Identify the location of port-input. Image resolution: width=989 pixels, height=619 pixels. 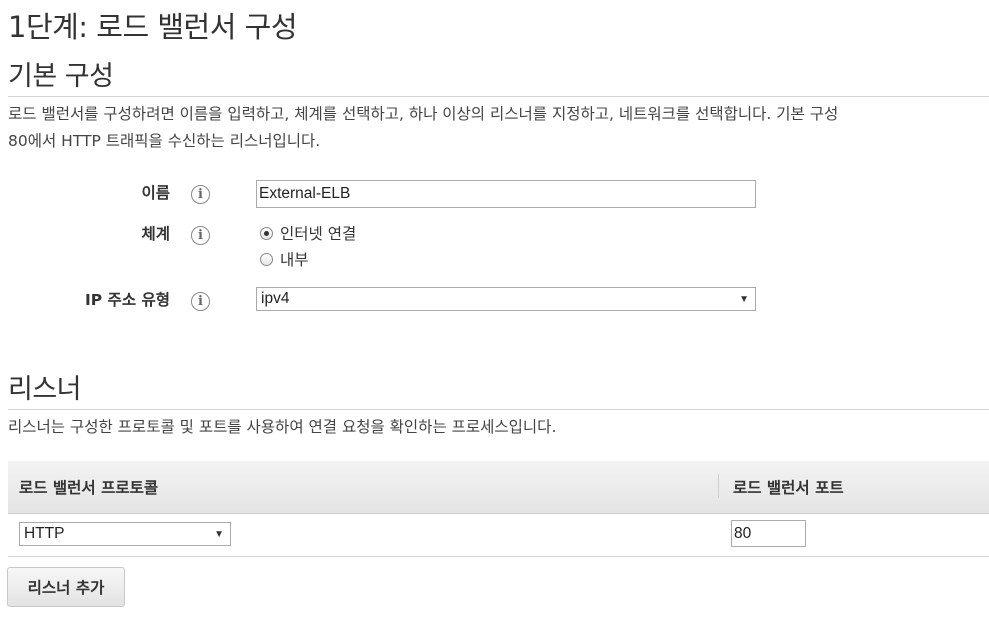
(768, 533).